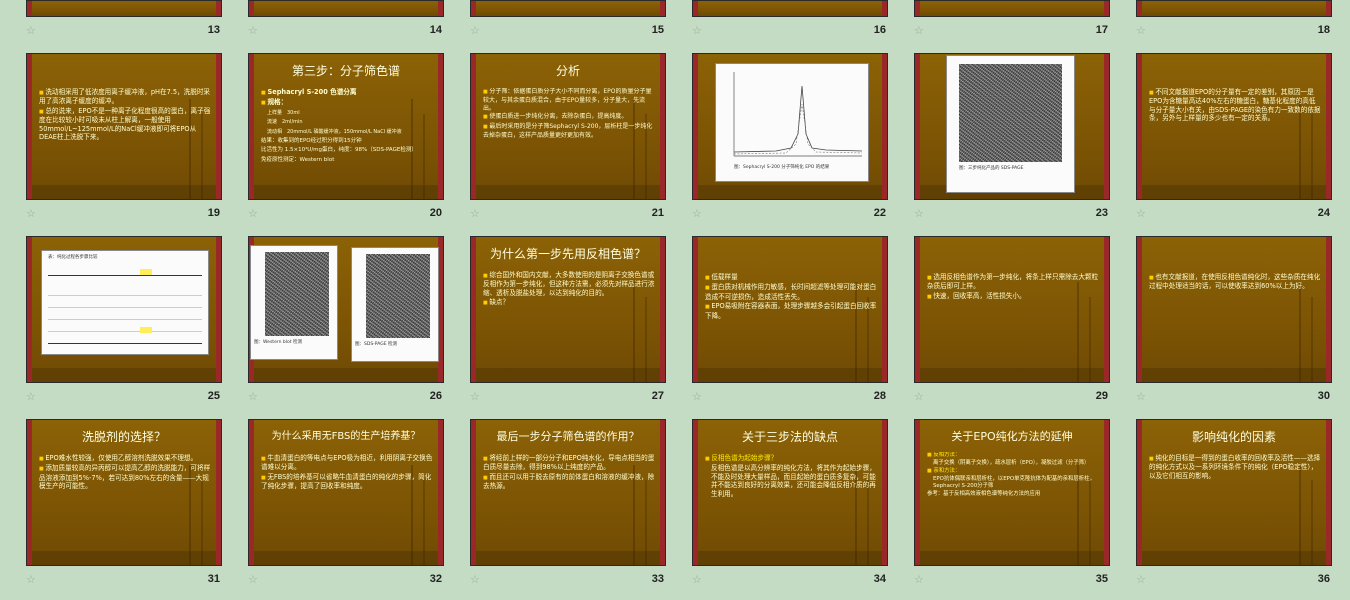  What do you see at coordinates (334, 131) in the screenshot?
I see `body-text: 流动相 20mmol/L 磷酸缓冲液，150mmol/L NaCl 缓冲液` at bounding box center [334, 131].